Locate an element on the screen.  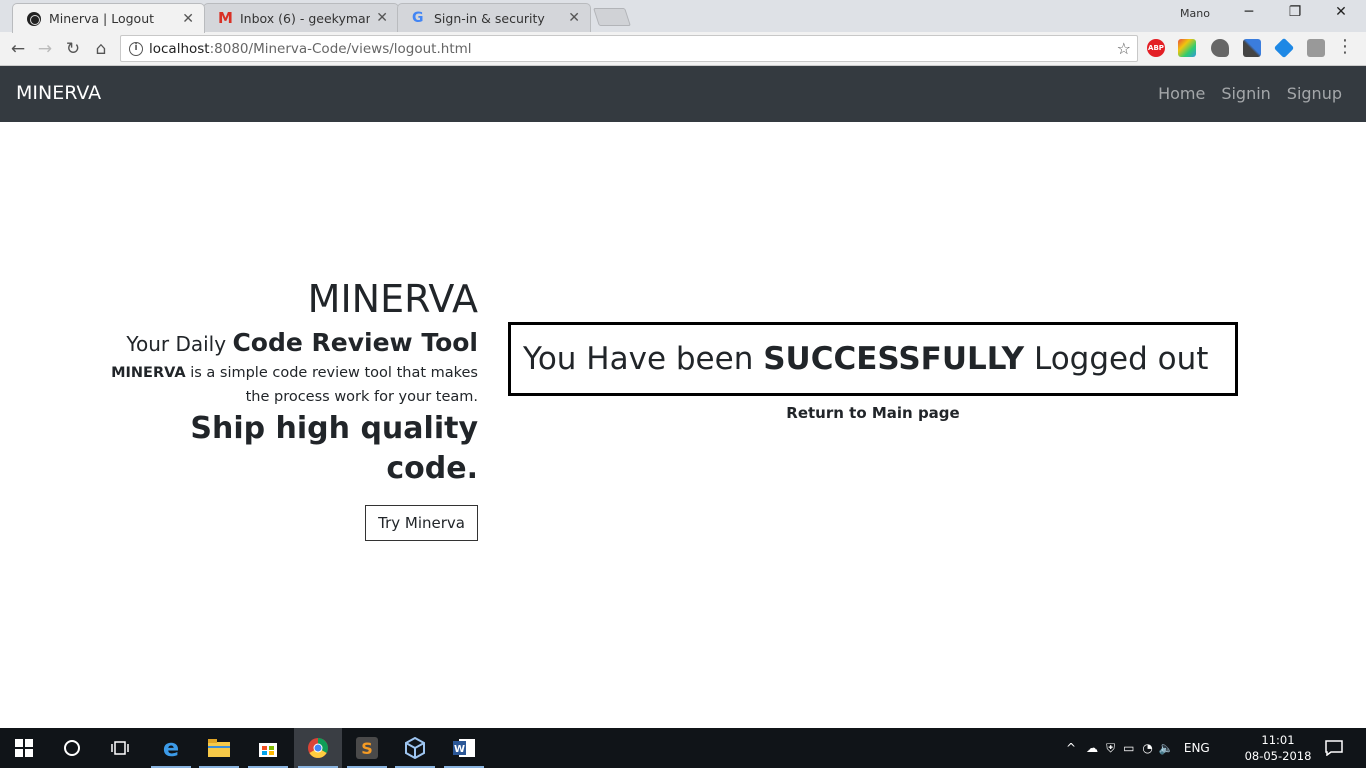
store-icon is located at coordinates (268, 748).